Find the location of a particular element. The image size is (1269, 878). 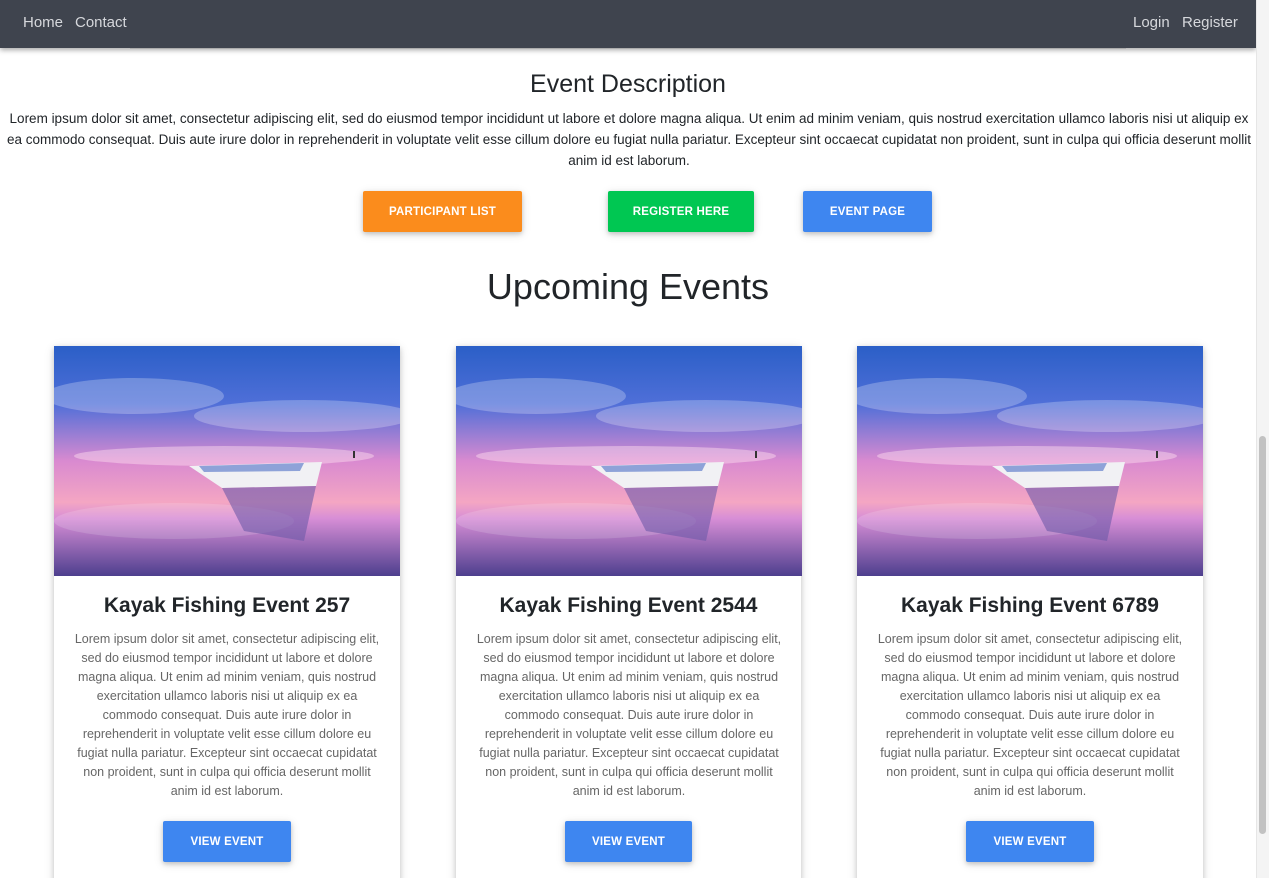

participant-list-button: PARTICIPANT LIST is located at coordinates (442, 211).